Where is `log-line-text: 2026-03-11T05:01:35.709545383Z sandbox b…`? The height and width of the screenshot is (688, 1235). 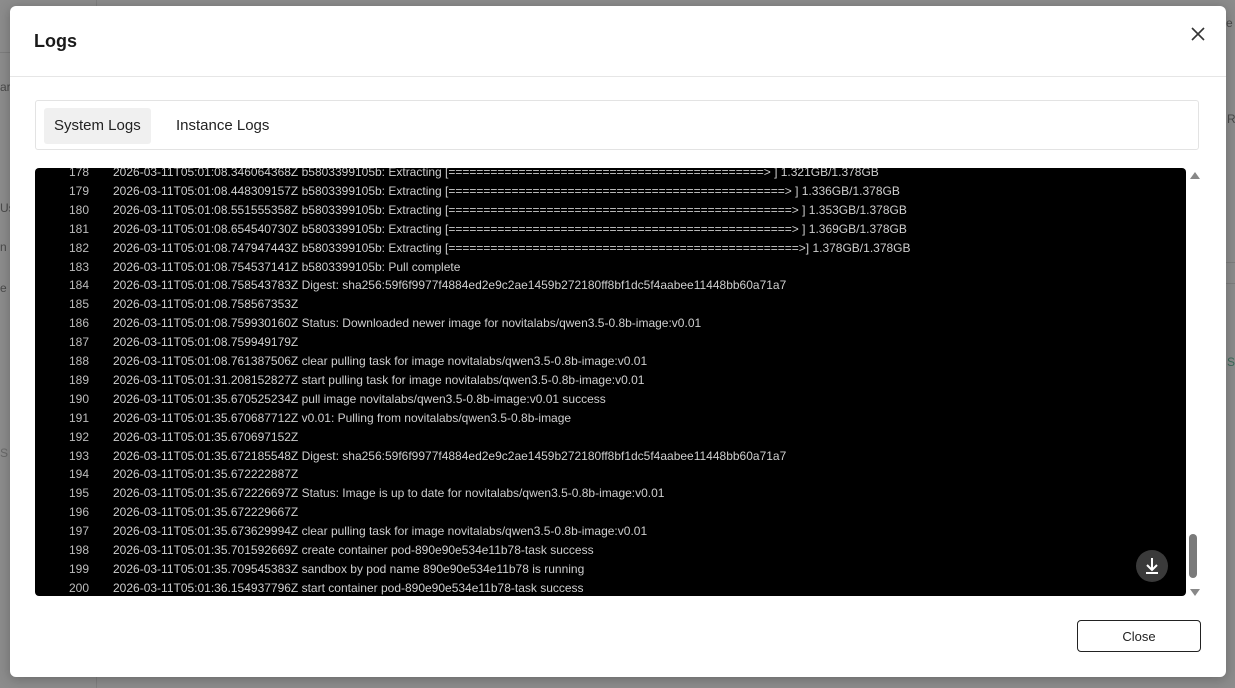
log-line-text: 2026-03-11T05:01:35.709545383Z sandbox b… is located at coordinates (349, 568).